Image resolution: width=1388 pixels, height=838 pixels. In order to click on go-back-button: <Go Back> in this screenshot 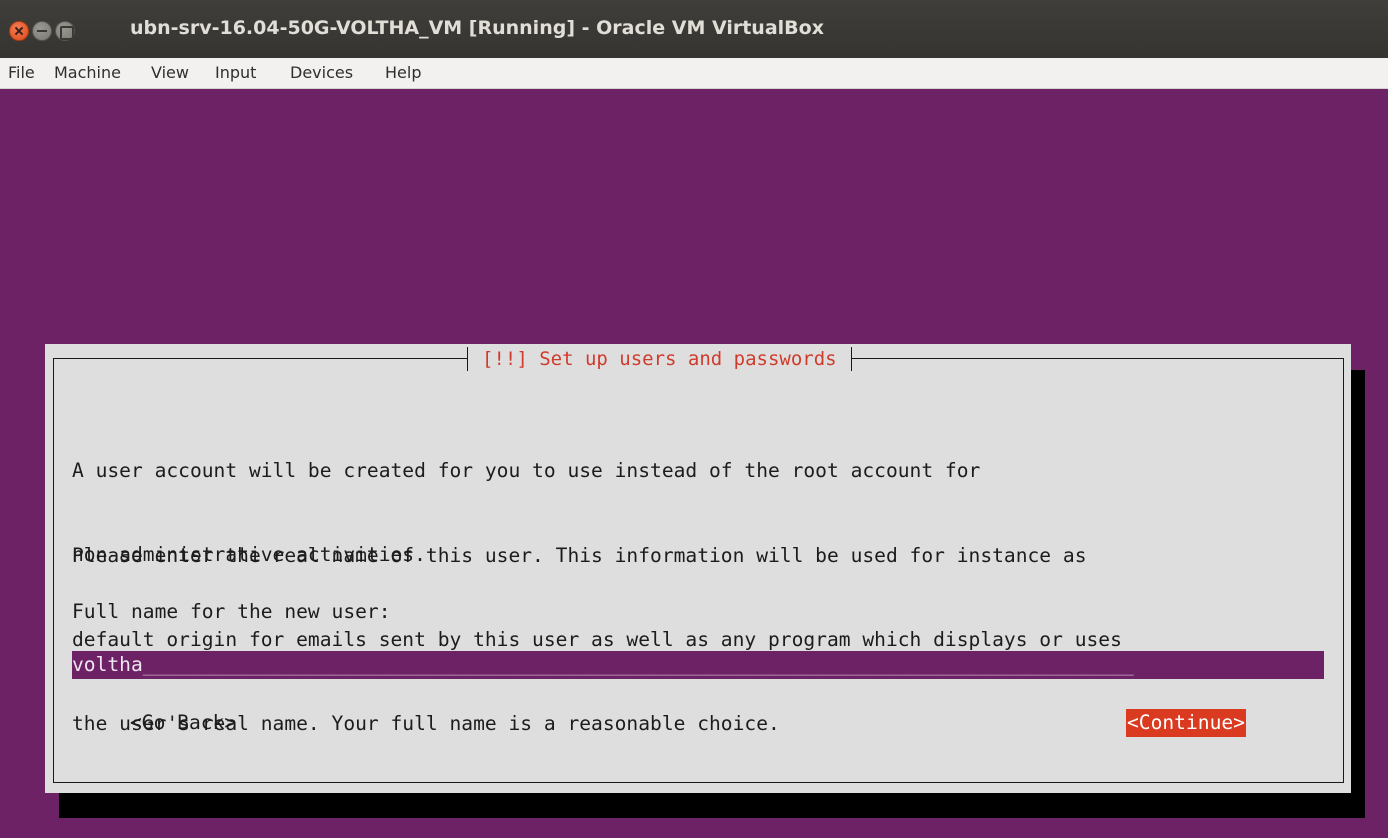, I will do `click(183, 723)`.